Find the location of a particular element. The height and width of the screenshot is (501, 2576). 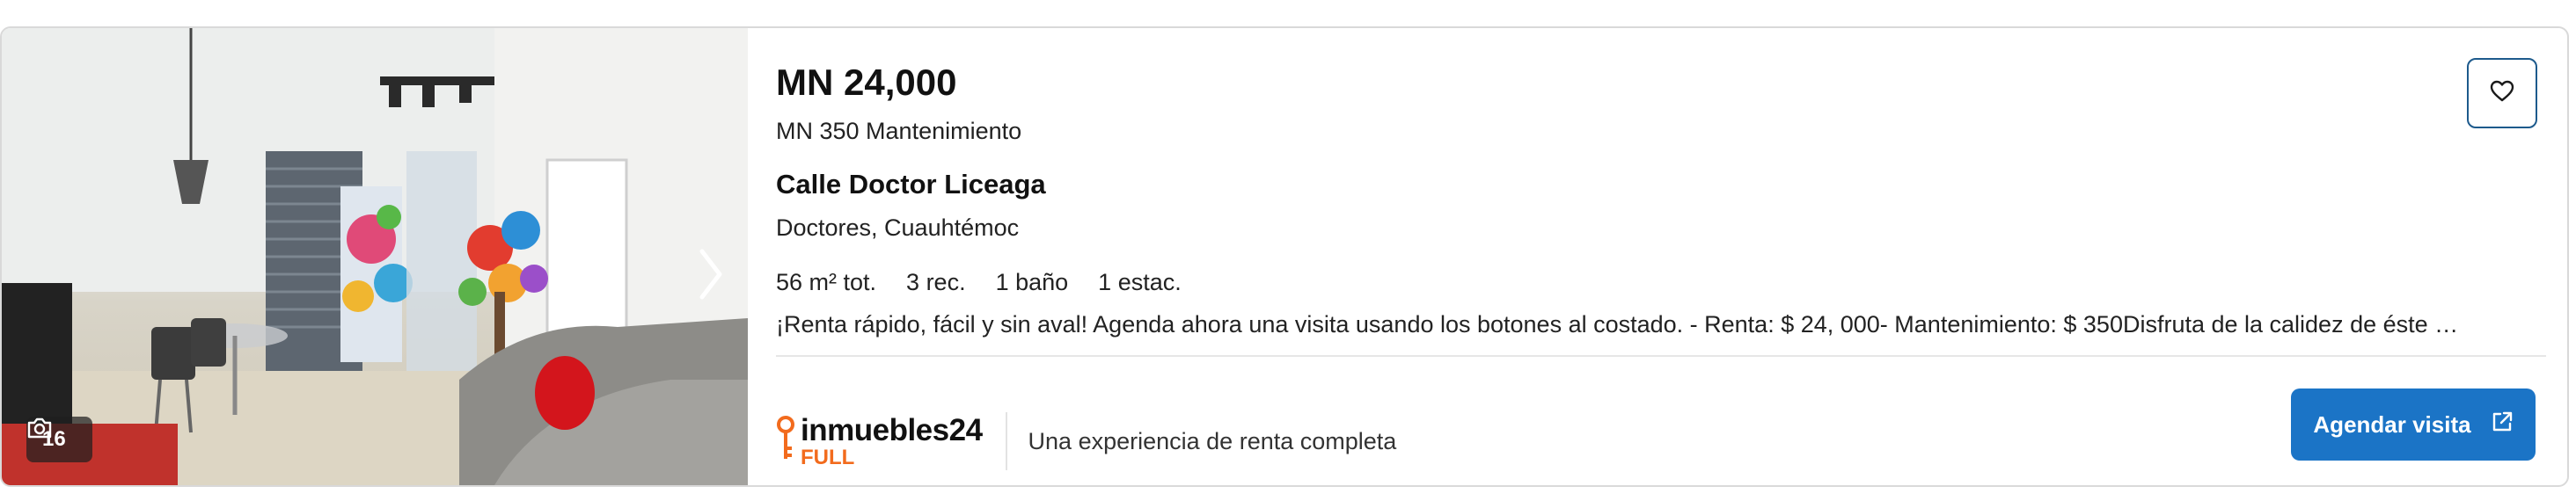

external-link-icon is located at coordinates (2502, 425).